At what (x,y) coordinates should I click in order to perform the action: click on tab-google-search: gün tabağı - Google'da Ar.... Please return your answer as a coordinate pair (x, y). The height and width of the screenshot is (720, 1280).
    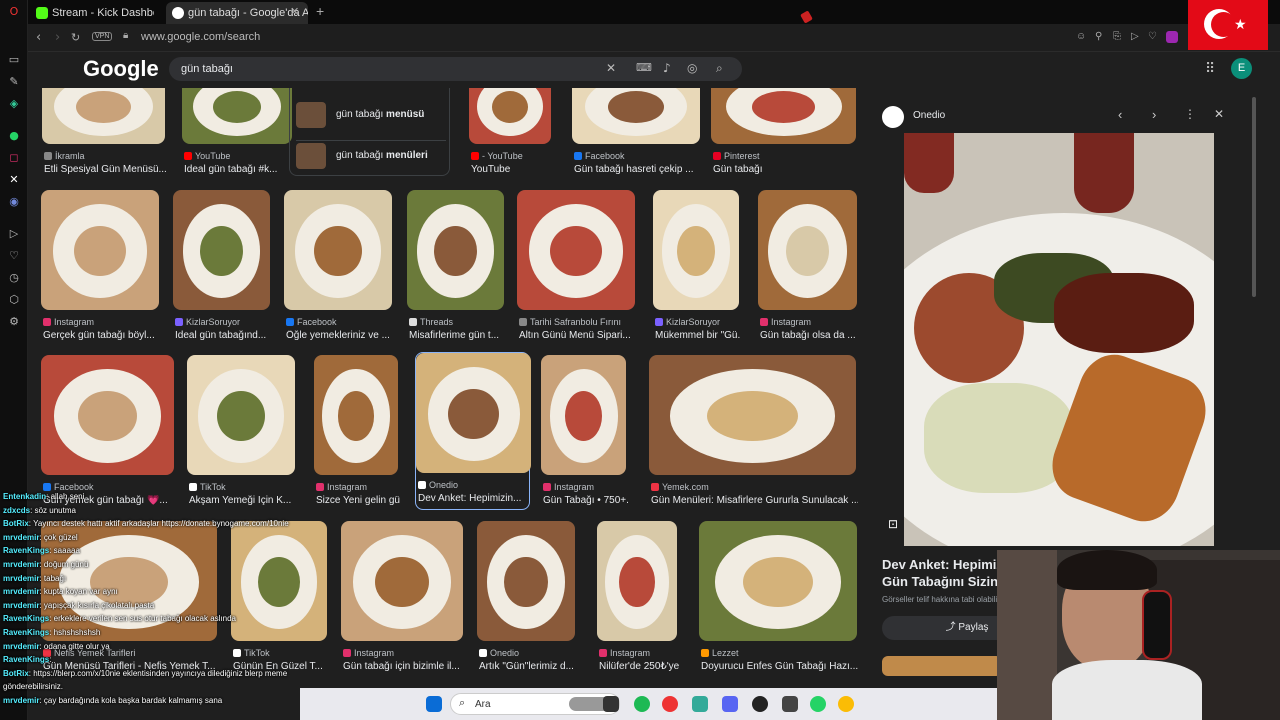
    Looking at the image, I should click on (237, 13).